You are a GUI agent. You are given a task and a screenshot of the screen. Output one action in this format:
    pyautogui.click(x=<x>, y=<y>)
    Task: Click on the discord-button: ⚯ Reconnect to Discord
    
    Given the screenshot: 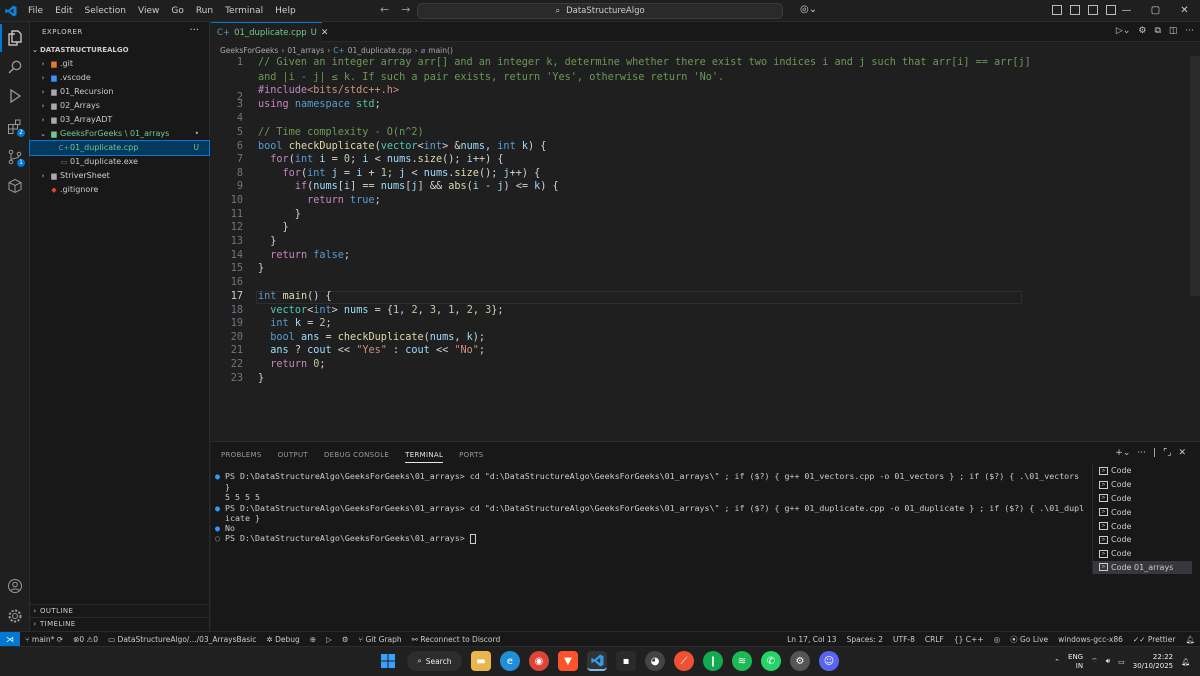 What is the action you would take?
    pyautogui.click(x=456, y=639)
    